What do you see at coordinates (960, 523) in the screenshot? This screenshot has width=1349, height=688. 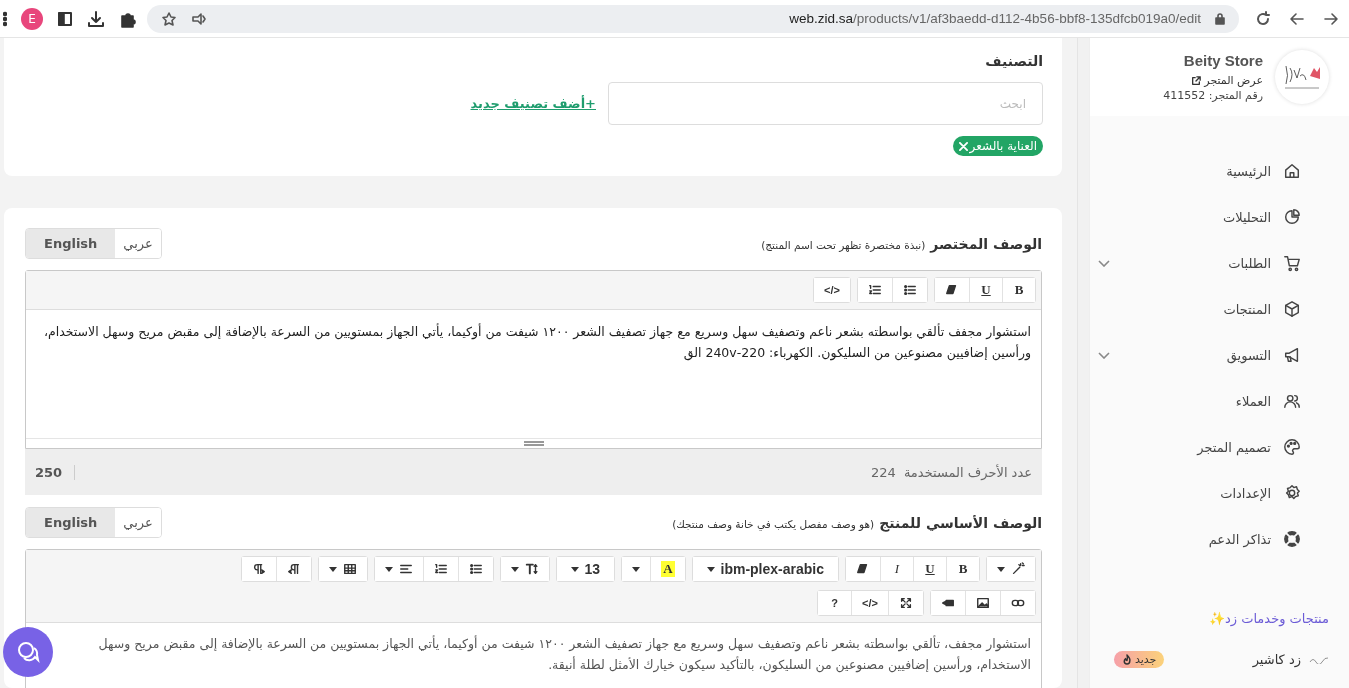 I see `section-title: الوصف الأساسي للمنتج` at bounding box center [960, 523].